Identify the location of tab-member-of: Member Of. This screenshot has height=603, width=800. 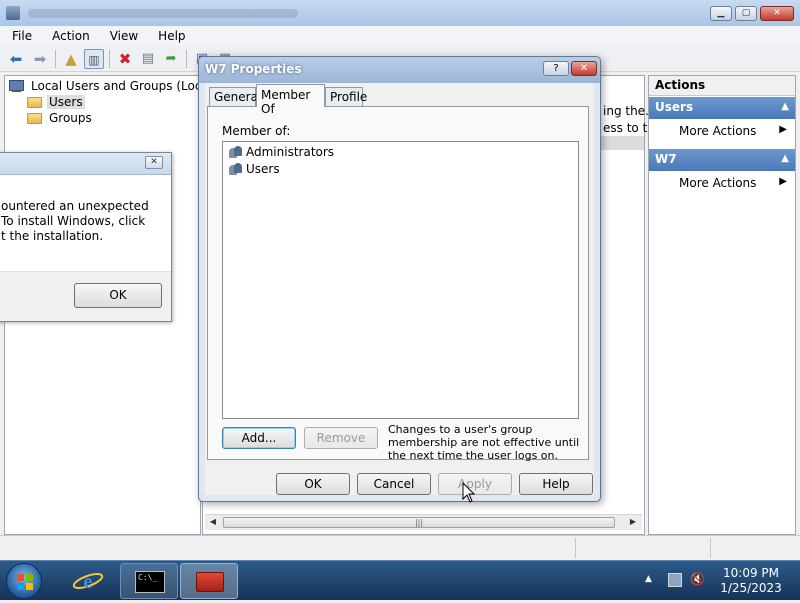
(290, 100).